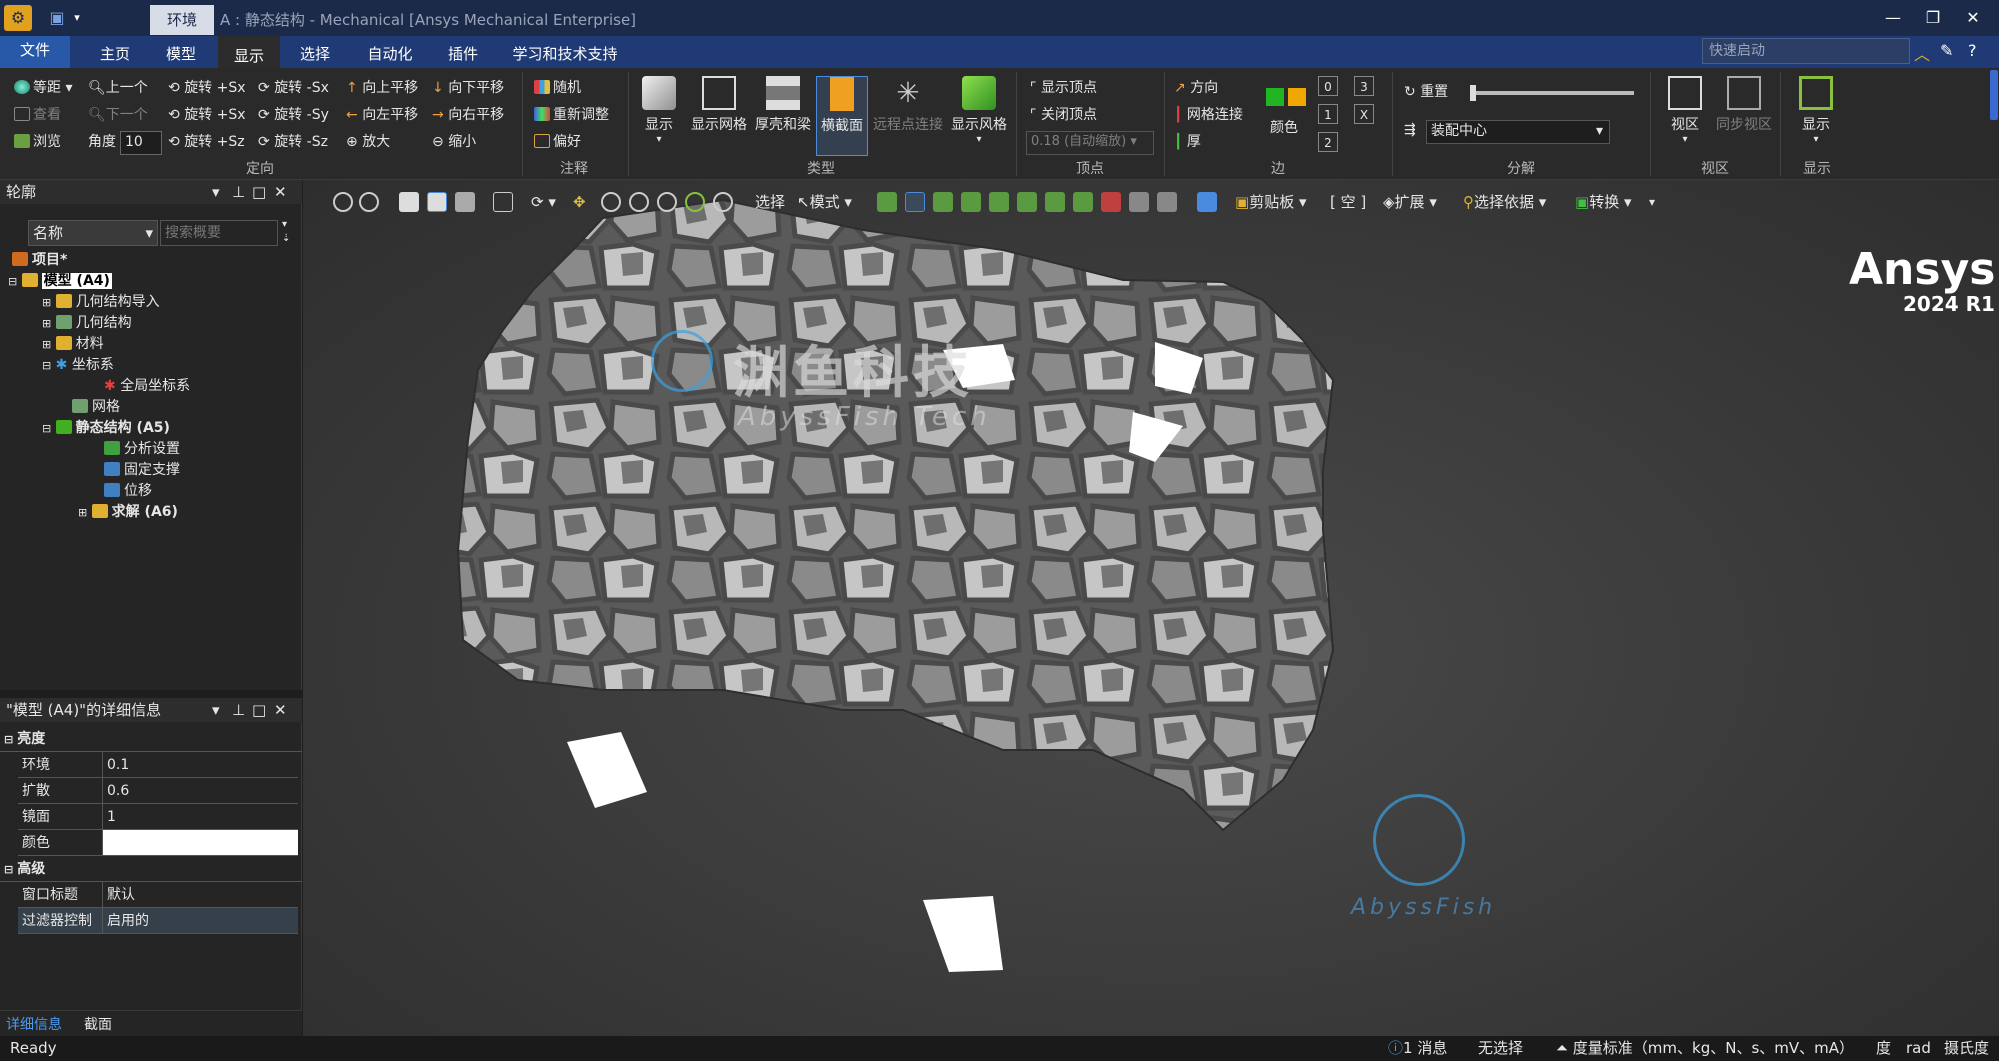  What do you see at coordinates (611, 202) in the screenshot?
I see `zoom-icon` at bounding box center [611, 202].